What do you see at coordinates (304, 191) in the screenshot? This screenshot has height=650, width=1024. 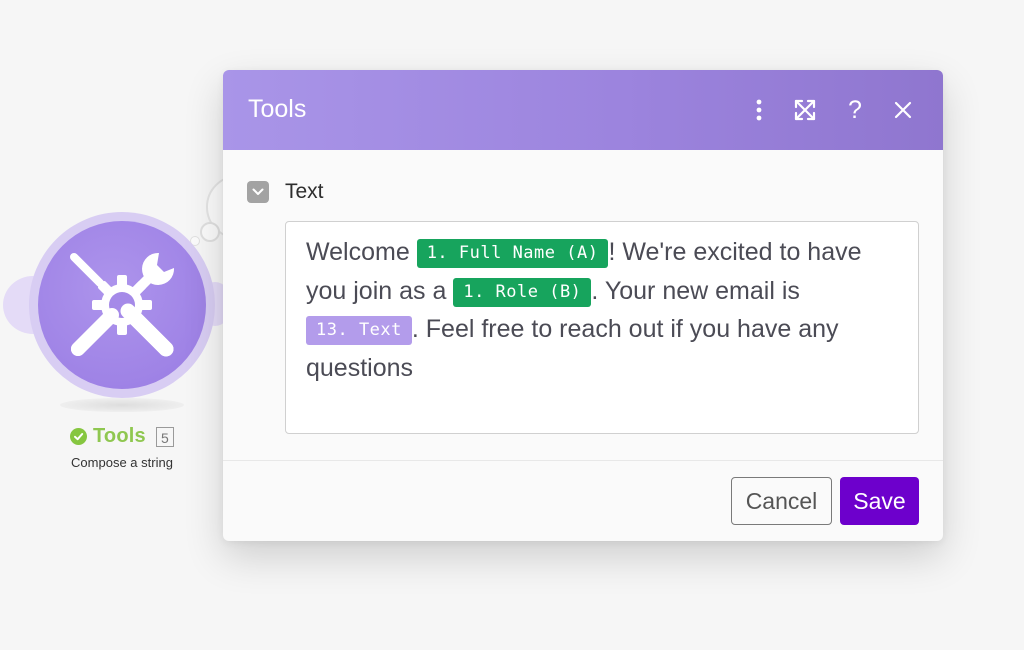 I see `text-field-label: Text` at bounding box center [304, 191].